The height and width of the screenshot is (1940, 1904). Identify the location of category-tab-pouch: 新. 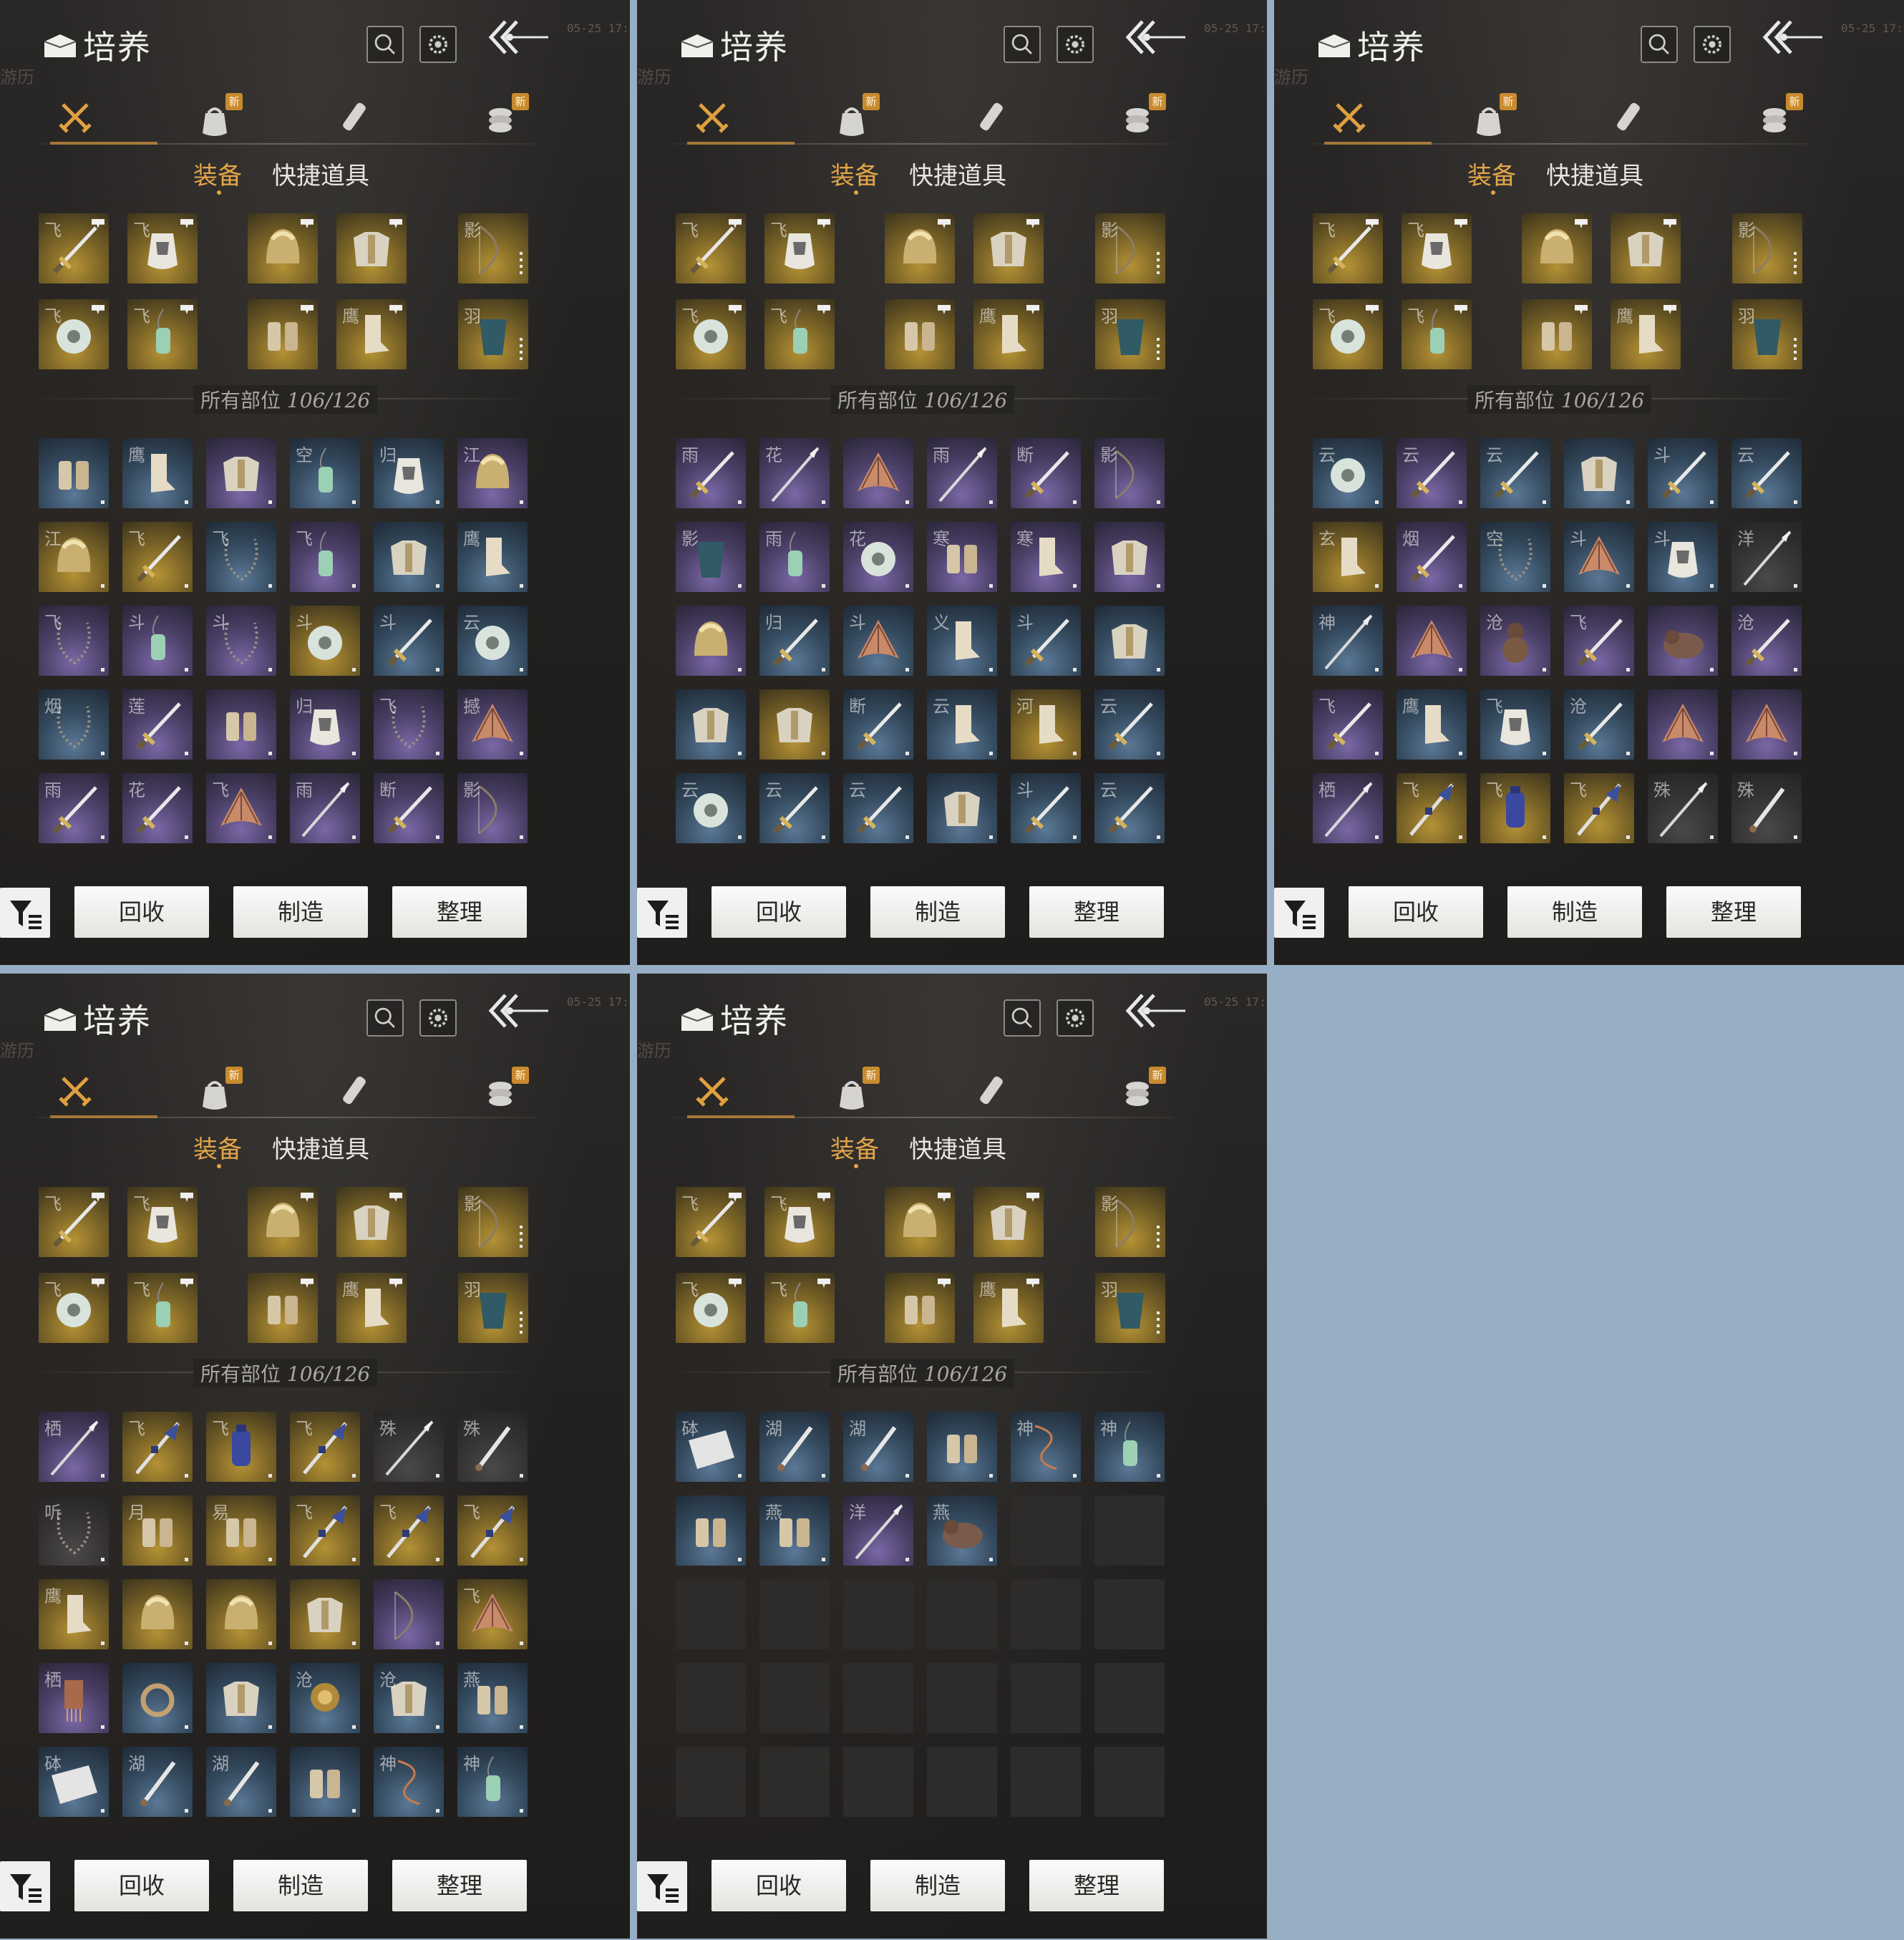
(216, 1090).